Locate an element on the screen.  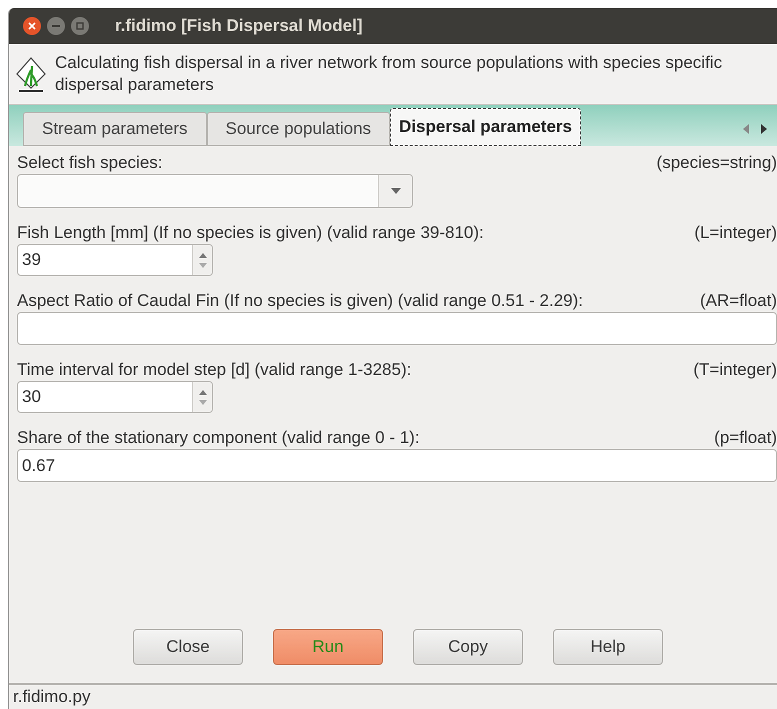
field-label: Select fish species: is located at coordinates (90, 162).